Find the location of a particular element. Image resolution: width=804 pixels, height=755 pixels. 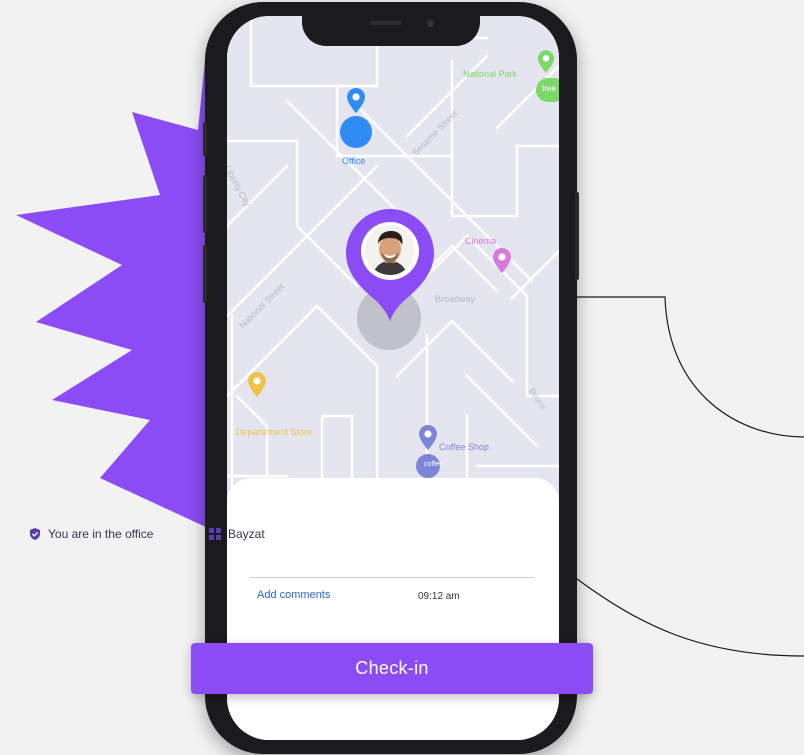

office-label: Office is located at coordinates (354, 161).